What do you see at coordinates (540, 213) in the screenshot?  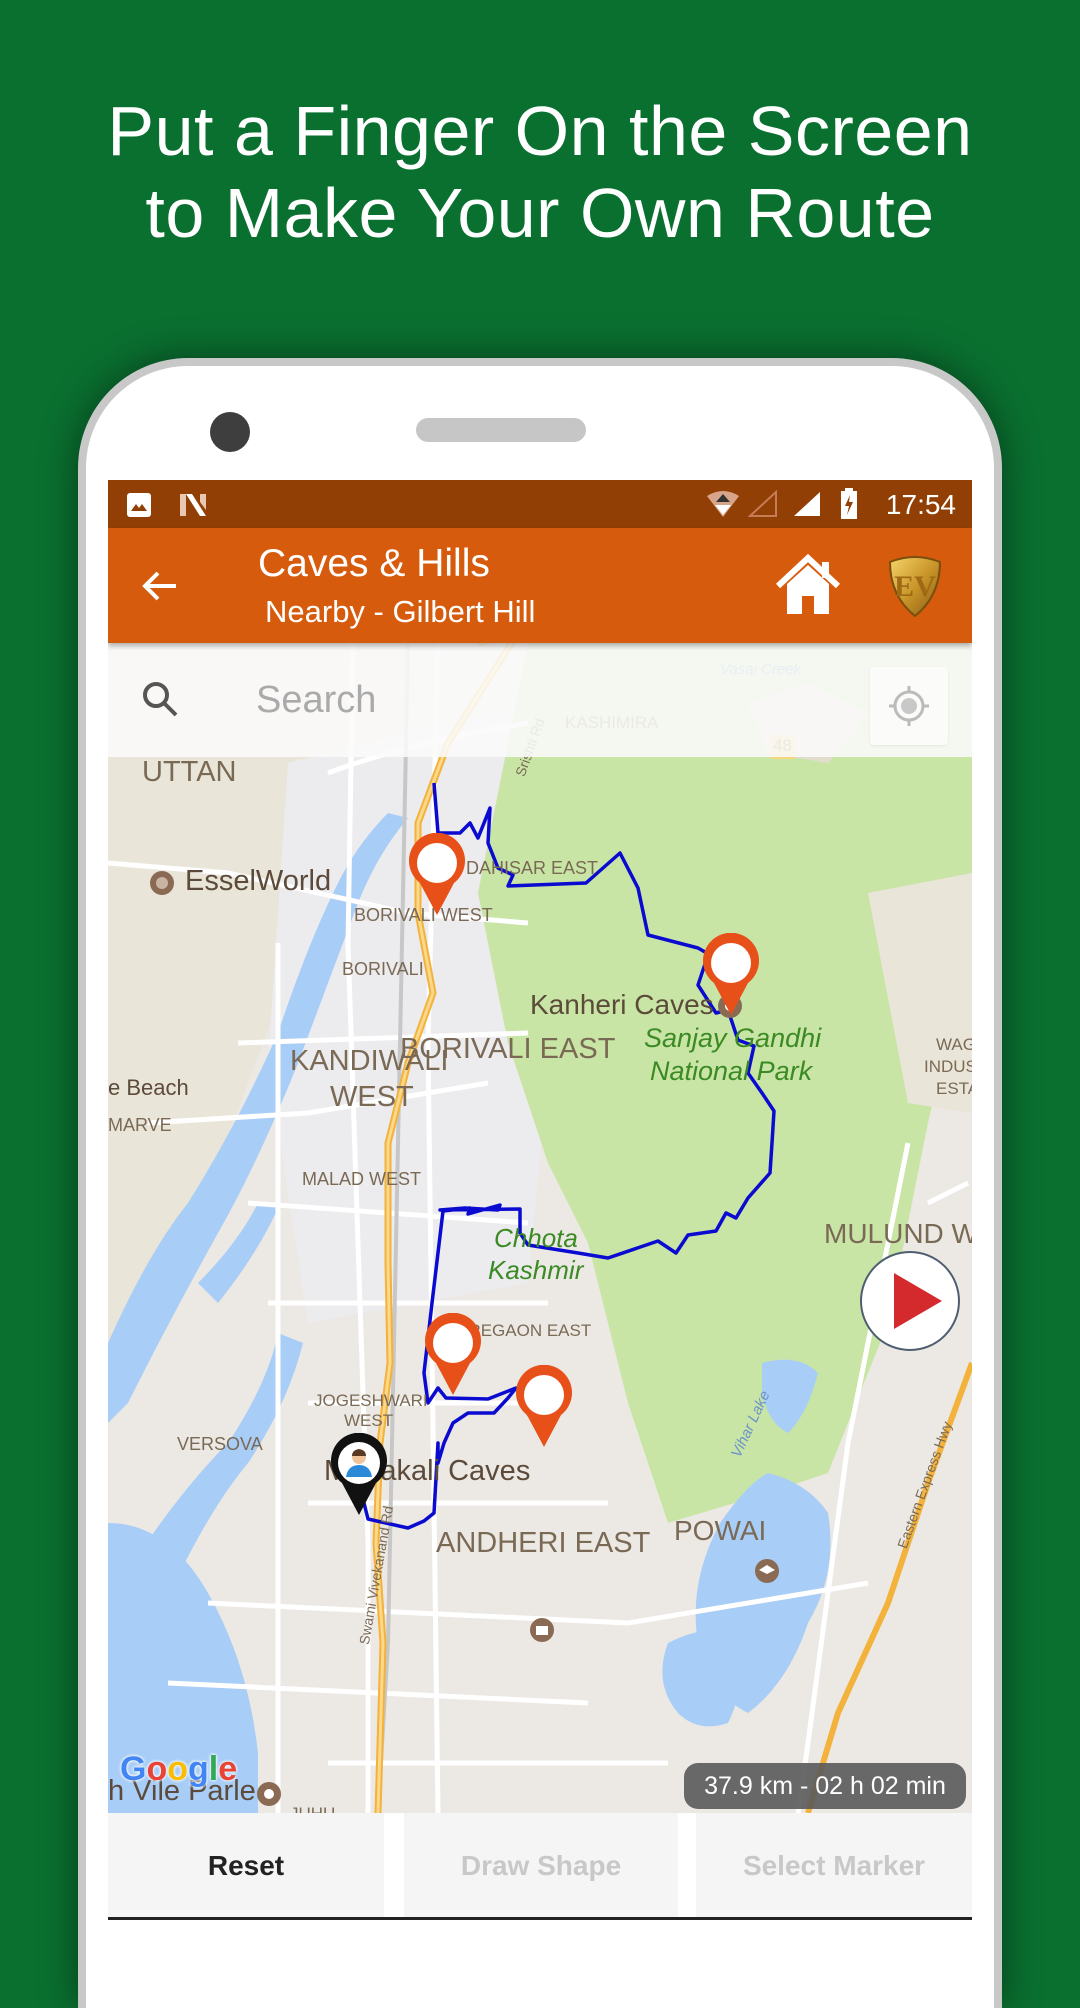 I see `promo-line-2: to Make Your Own Route` at bounding box center [540, 213].